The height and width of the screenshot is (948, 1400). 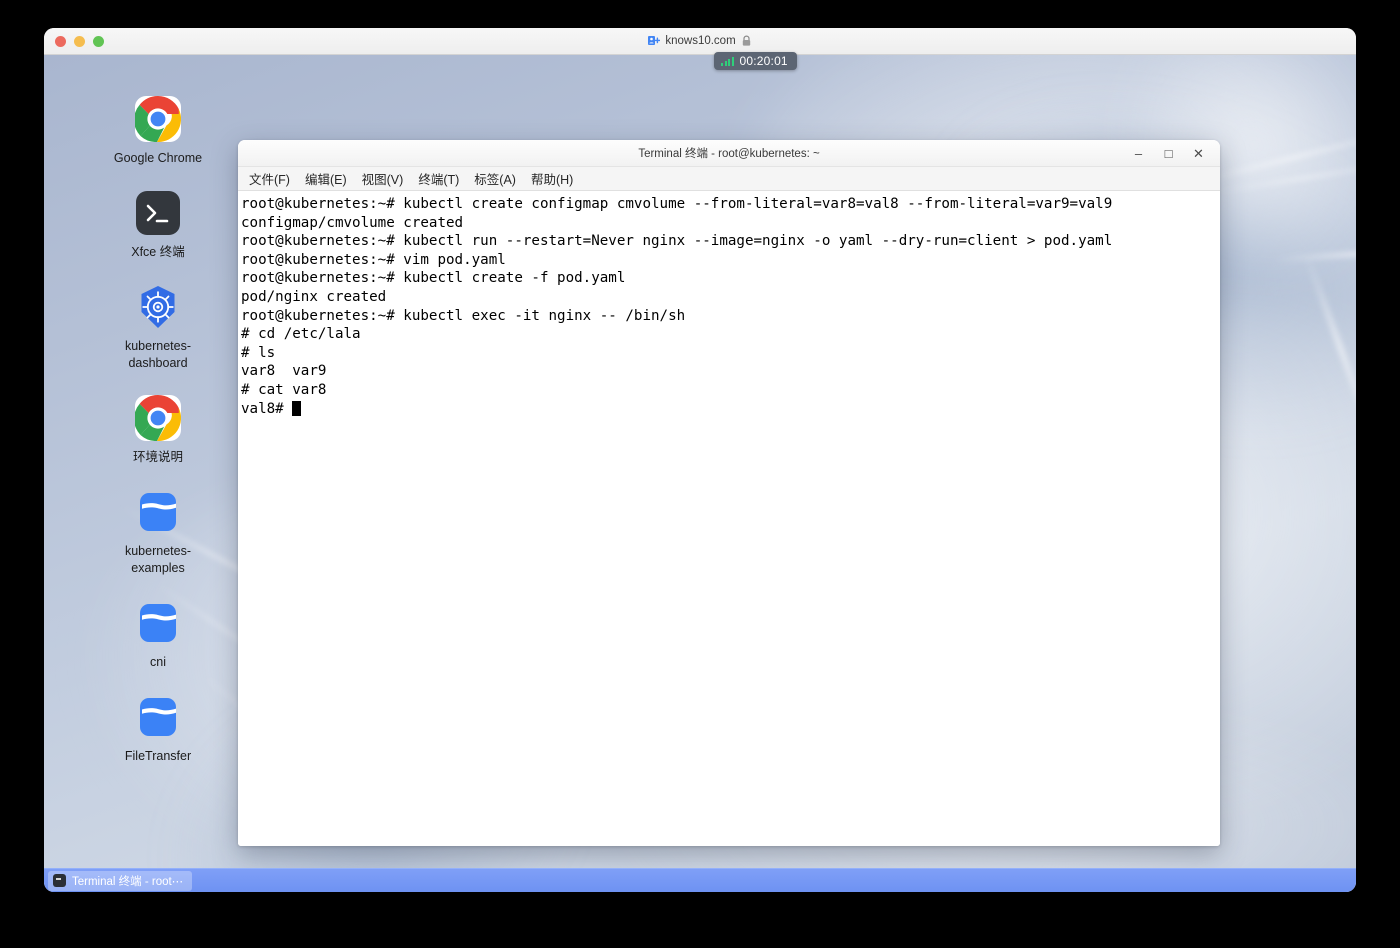 What do you see at coordinates (157, 354) in the screenshot?
I see `desktop-icon-label: kubernetes-dashboard` at bounding box center [157, 354].